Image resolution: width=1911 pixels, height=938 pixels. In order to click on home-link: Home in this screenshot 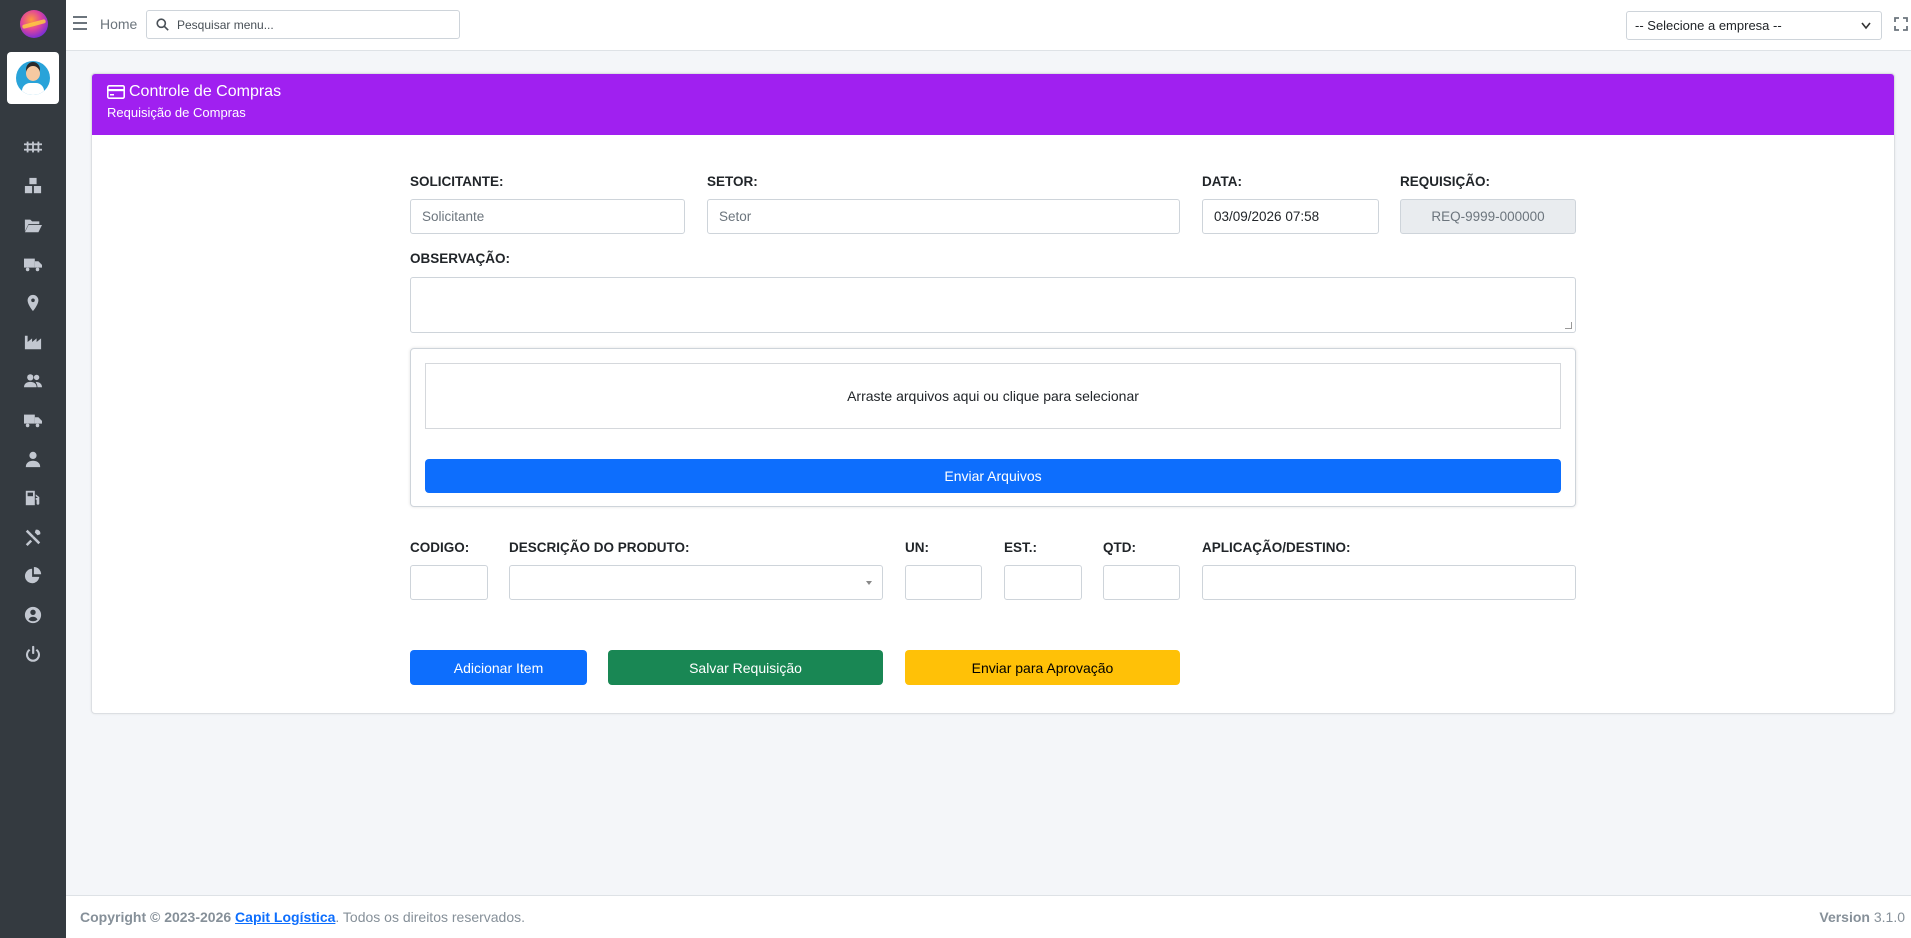, I will do `click(118, 24)`.